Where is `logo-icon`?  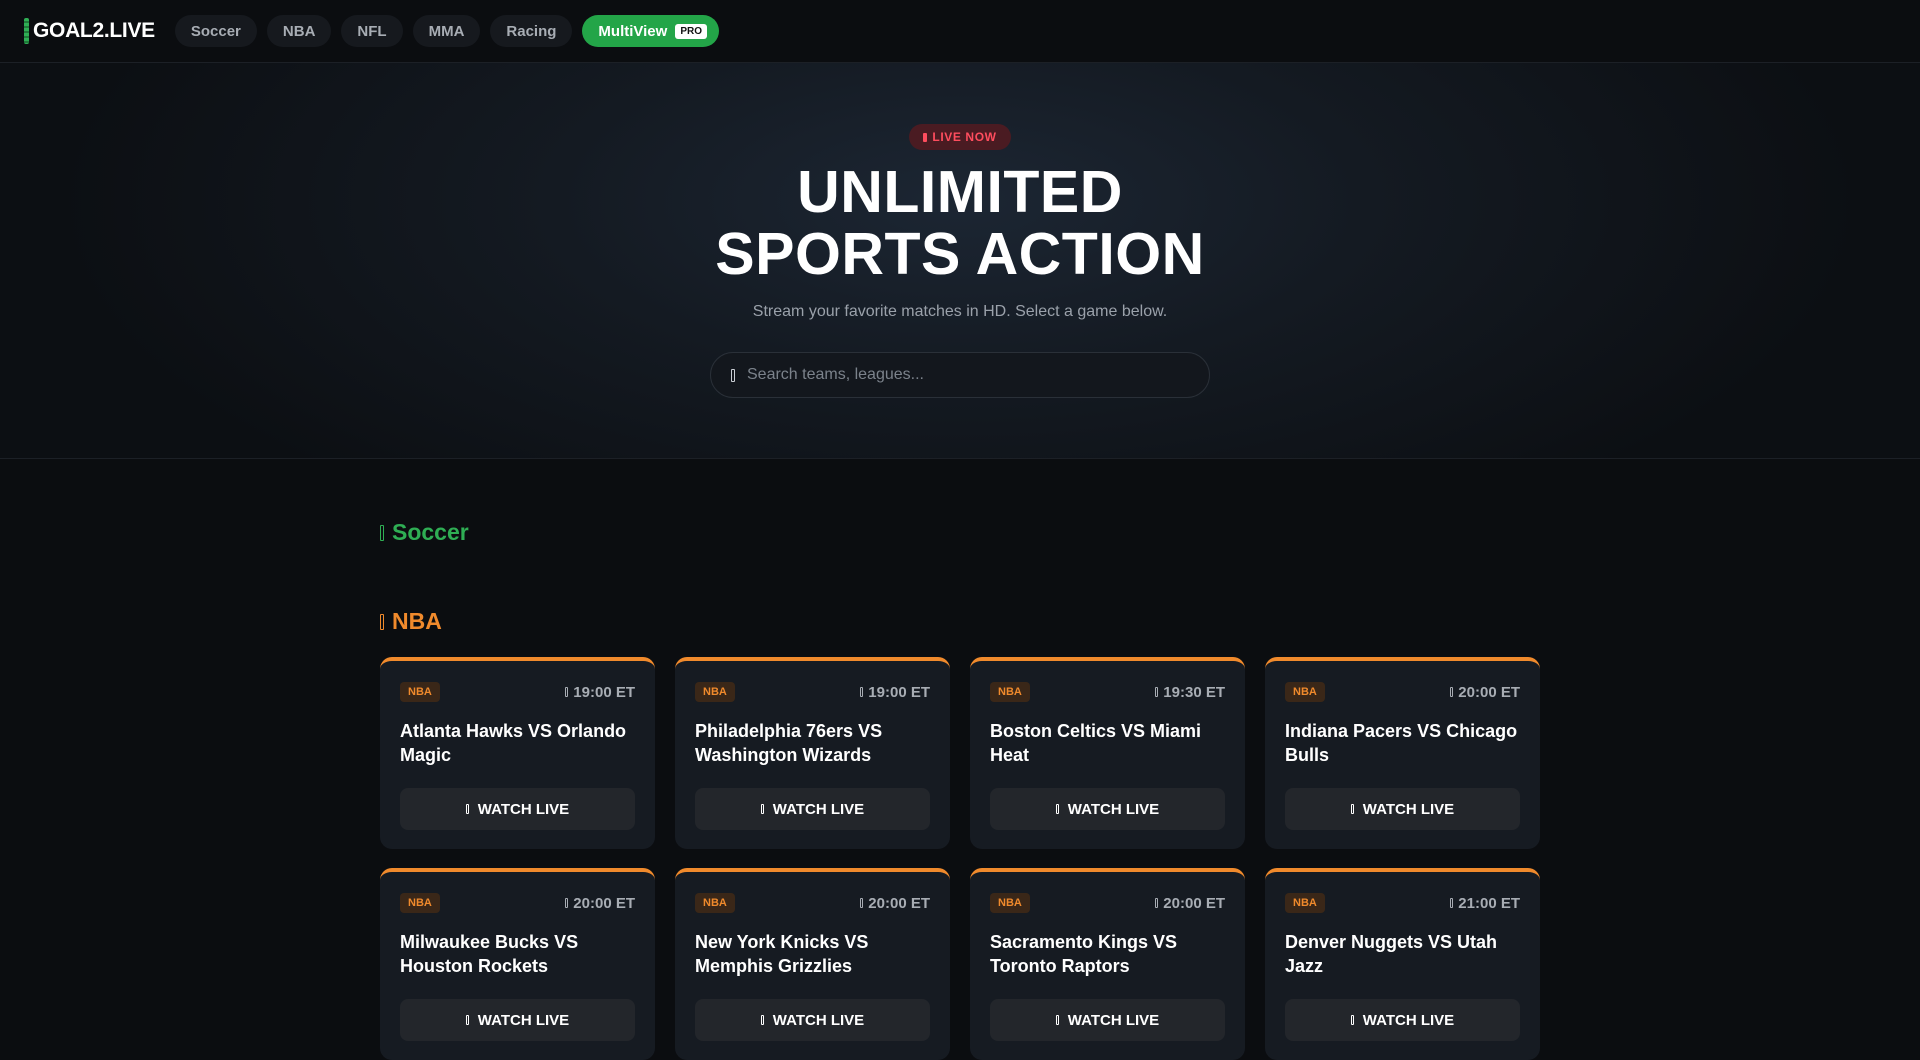
logo-icon is located at coordinates (26, 31).